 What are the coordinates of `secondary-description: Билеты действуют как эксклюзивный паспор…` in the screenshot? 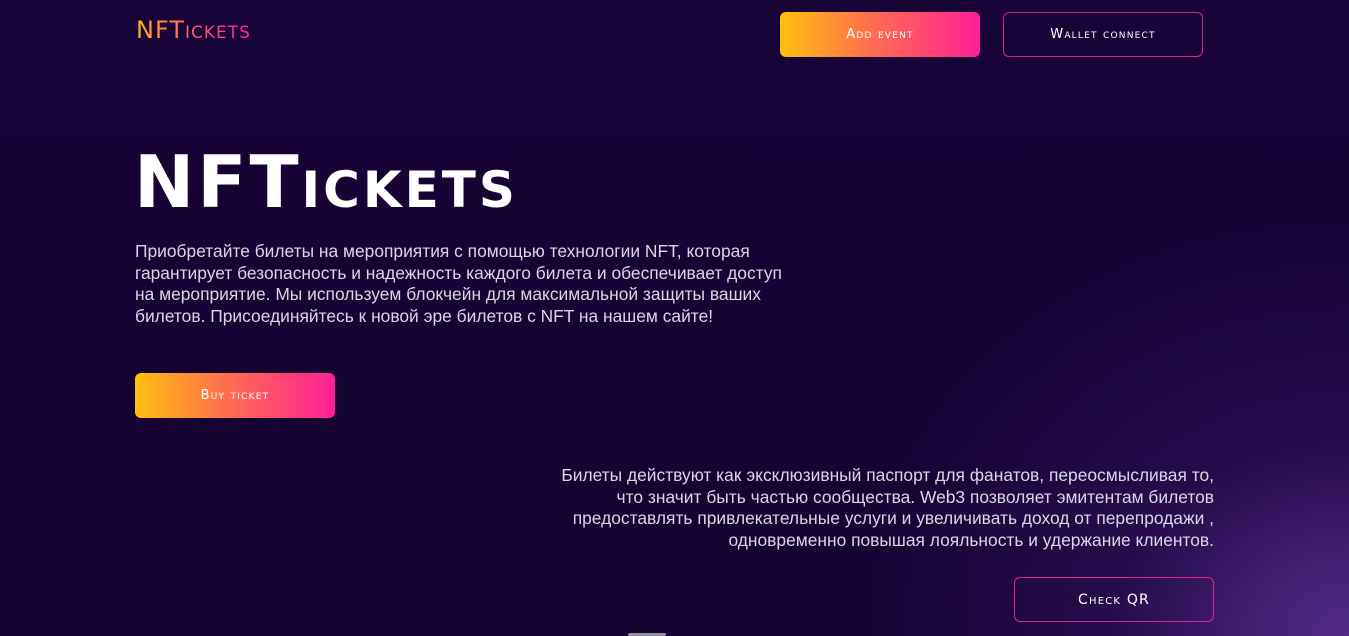 It's located at (887, 507).